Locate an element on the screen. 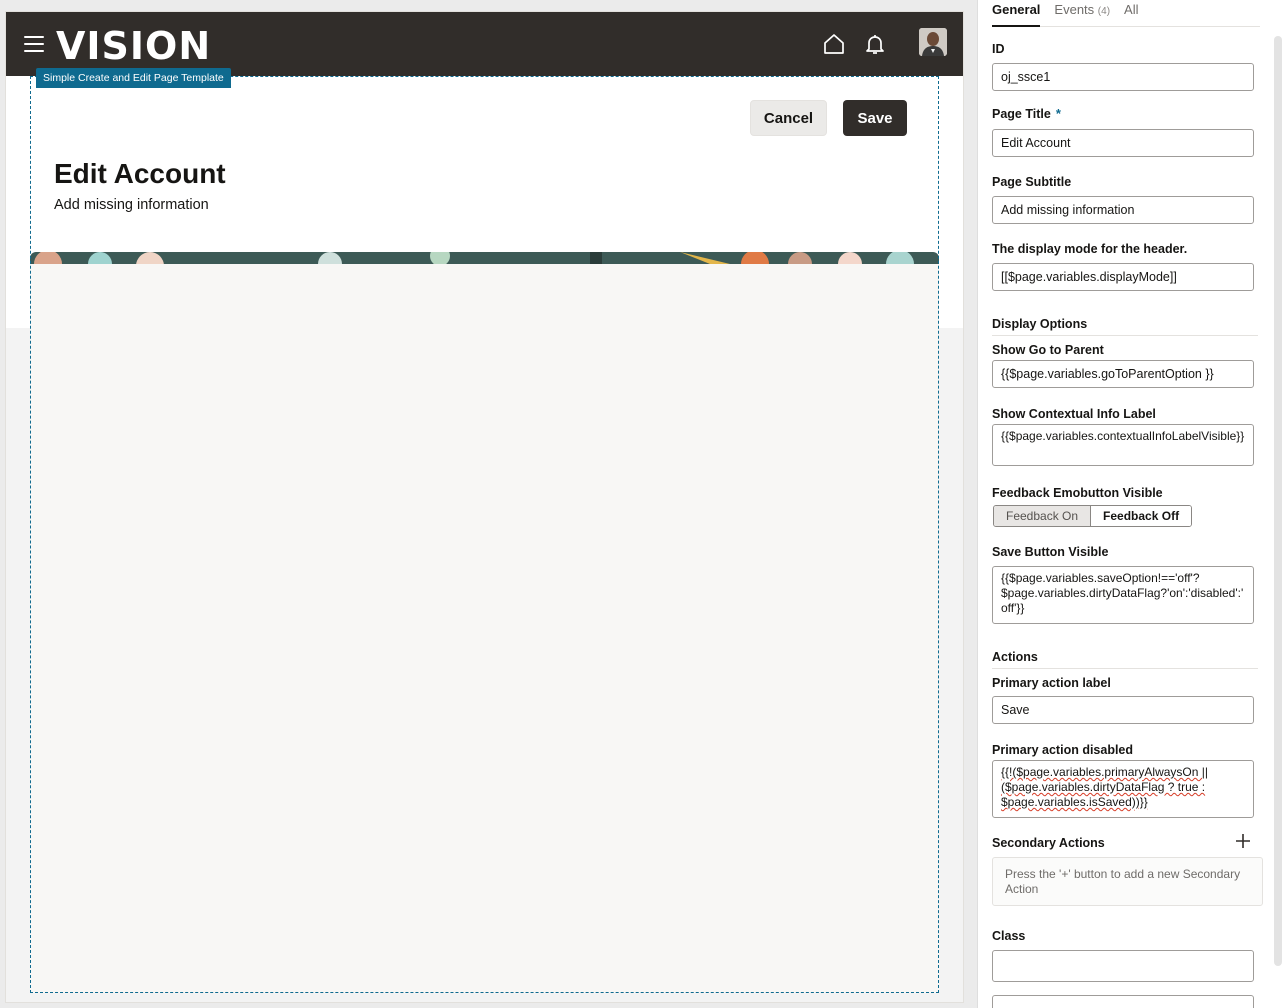  menu-icon is located at coordinates (34, 44).